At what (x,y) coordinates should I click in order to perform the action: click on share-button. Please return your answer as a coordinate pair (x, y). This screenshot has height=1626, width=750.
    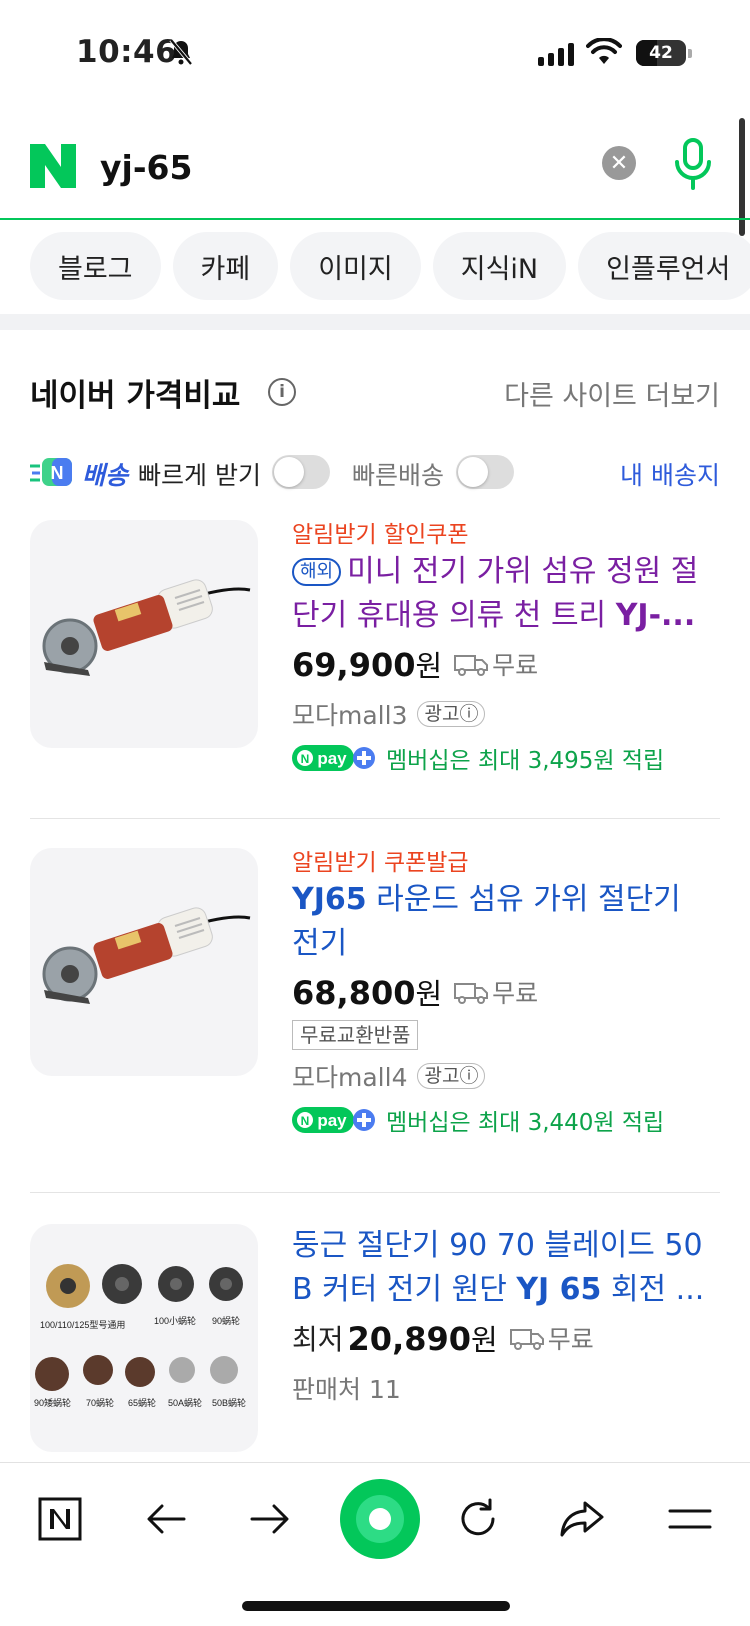
    Looking at the image, I should click on (582, 1519).